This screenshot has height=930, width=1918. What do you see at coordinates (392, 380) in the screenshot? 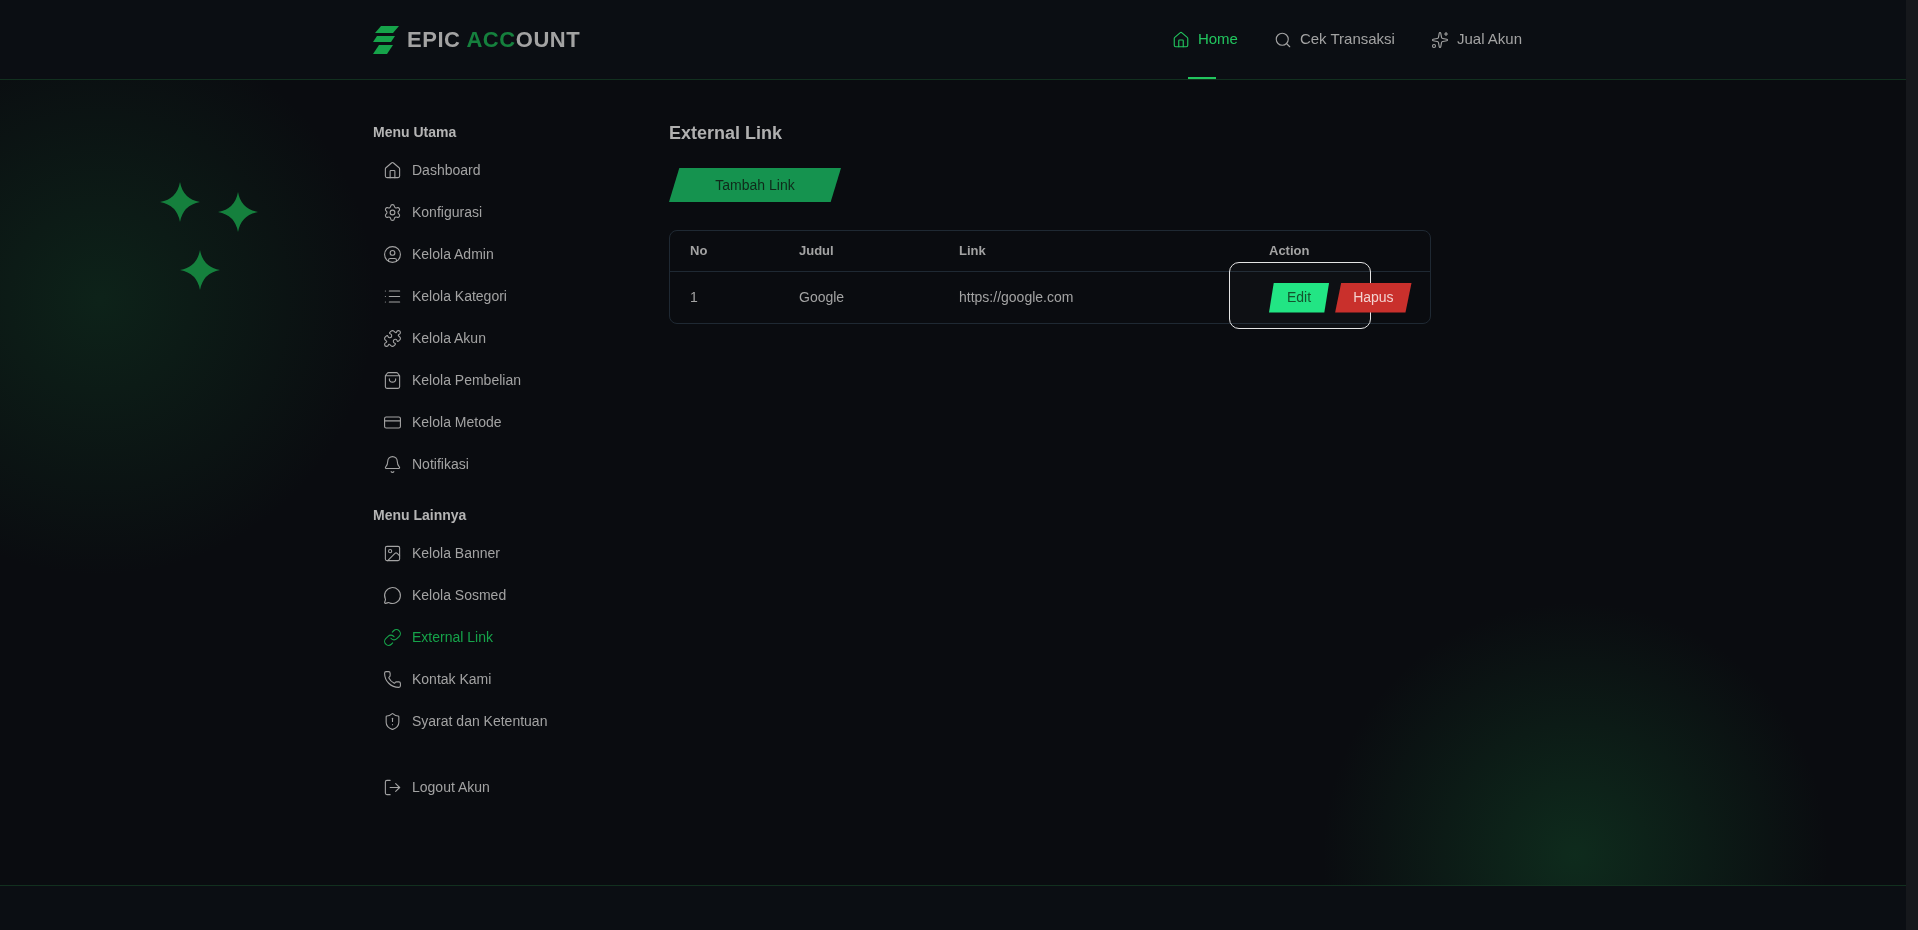
I see `shopping-bag-icon` at bounding box center [392, 380].